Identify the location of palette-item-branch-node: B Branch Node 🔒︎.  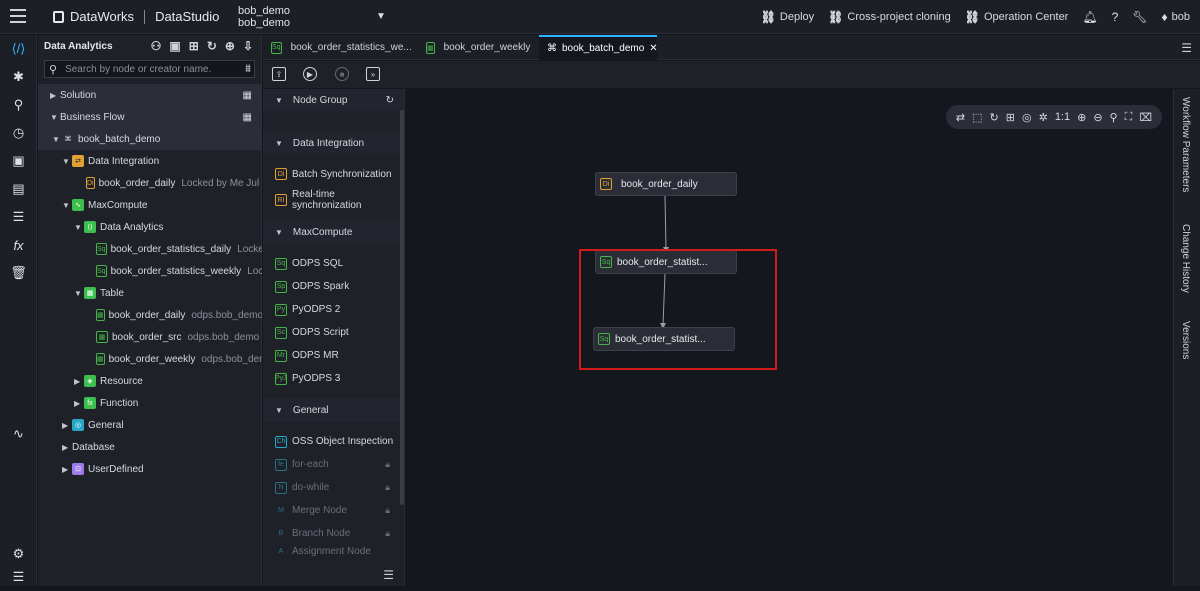
(333, 533).